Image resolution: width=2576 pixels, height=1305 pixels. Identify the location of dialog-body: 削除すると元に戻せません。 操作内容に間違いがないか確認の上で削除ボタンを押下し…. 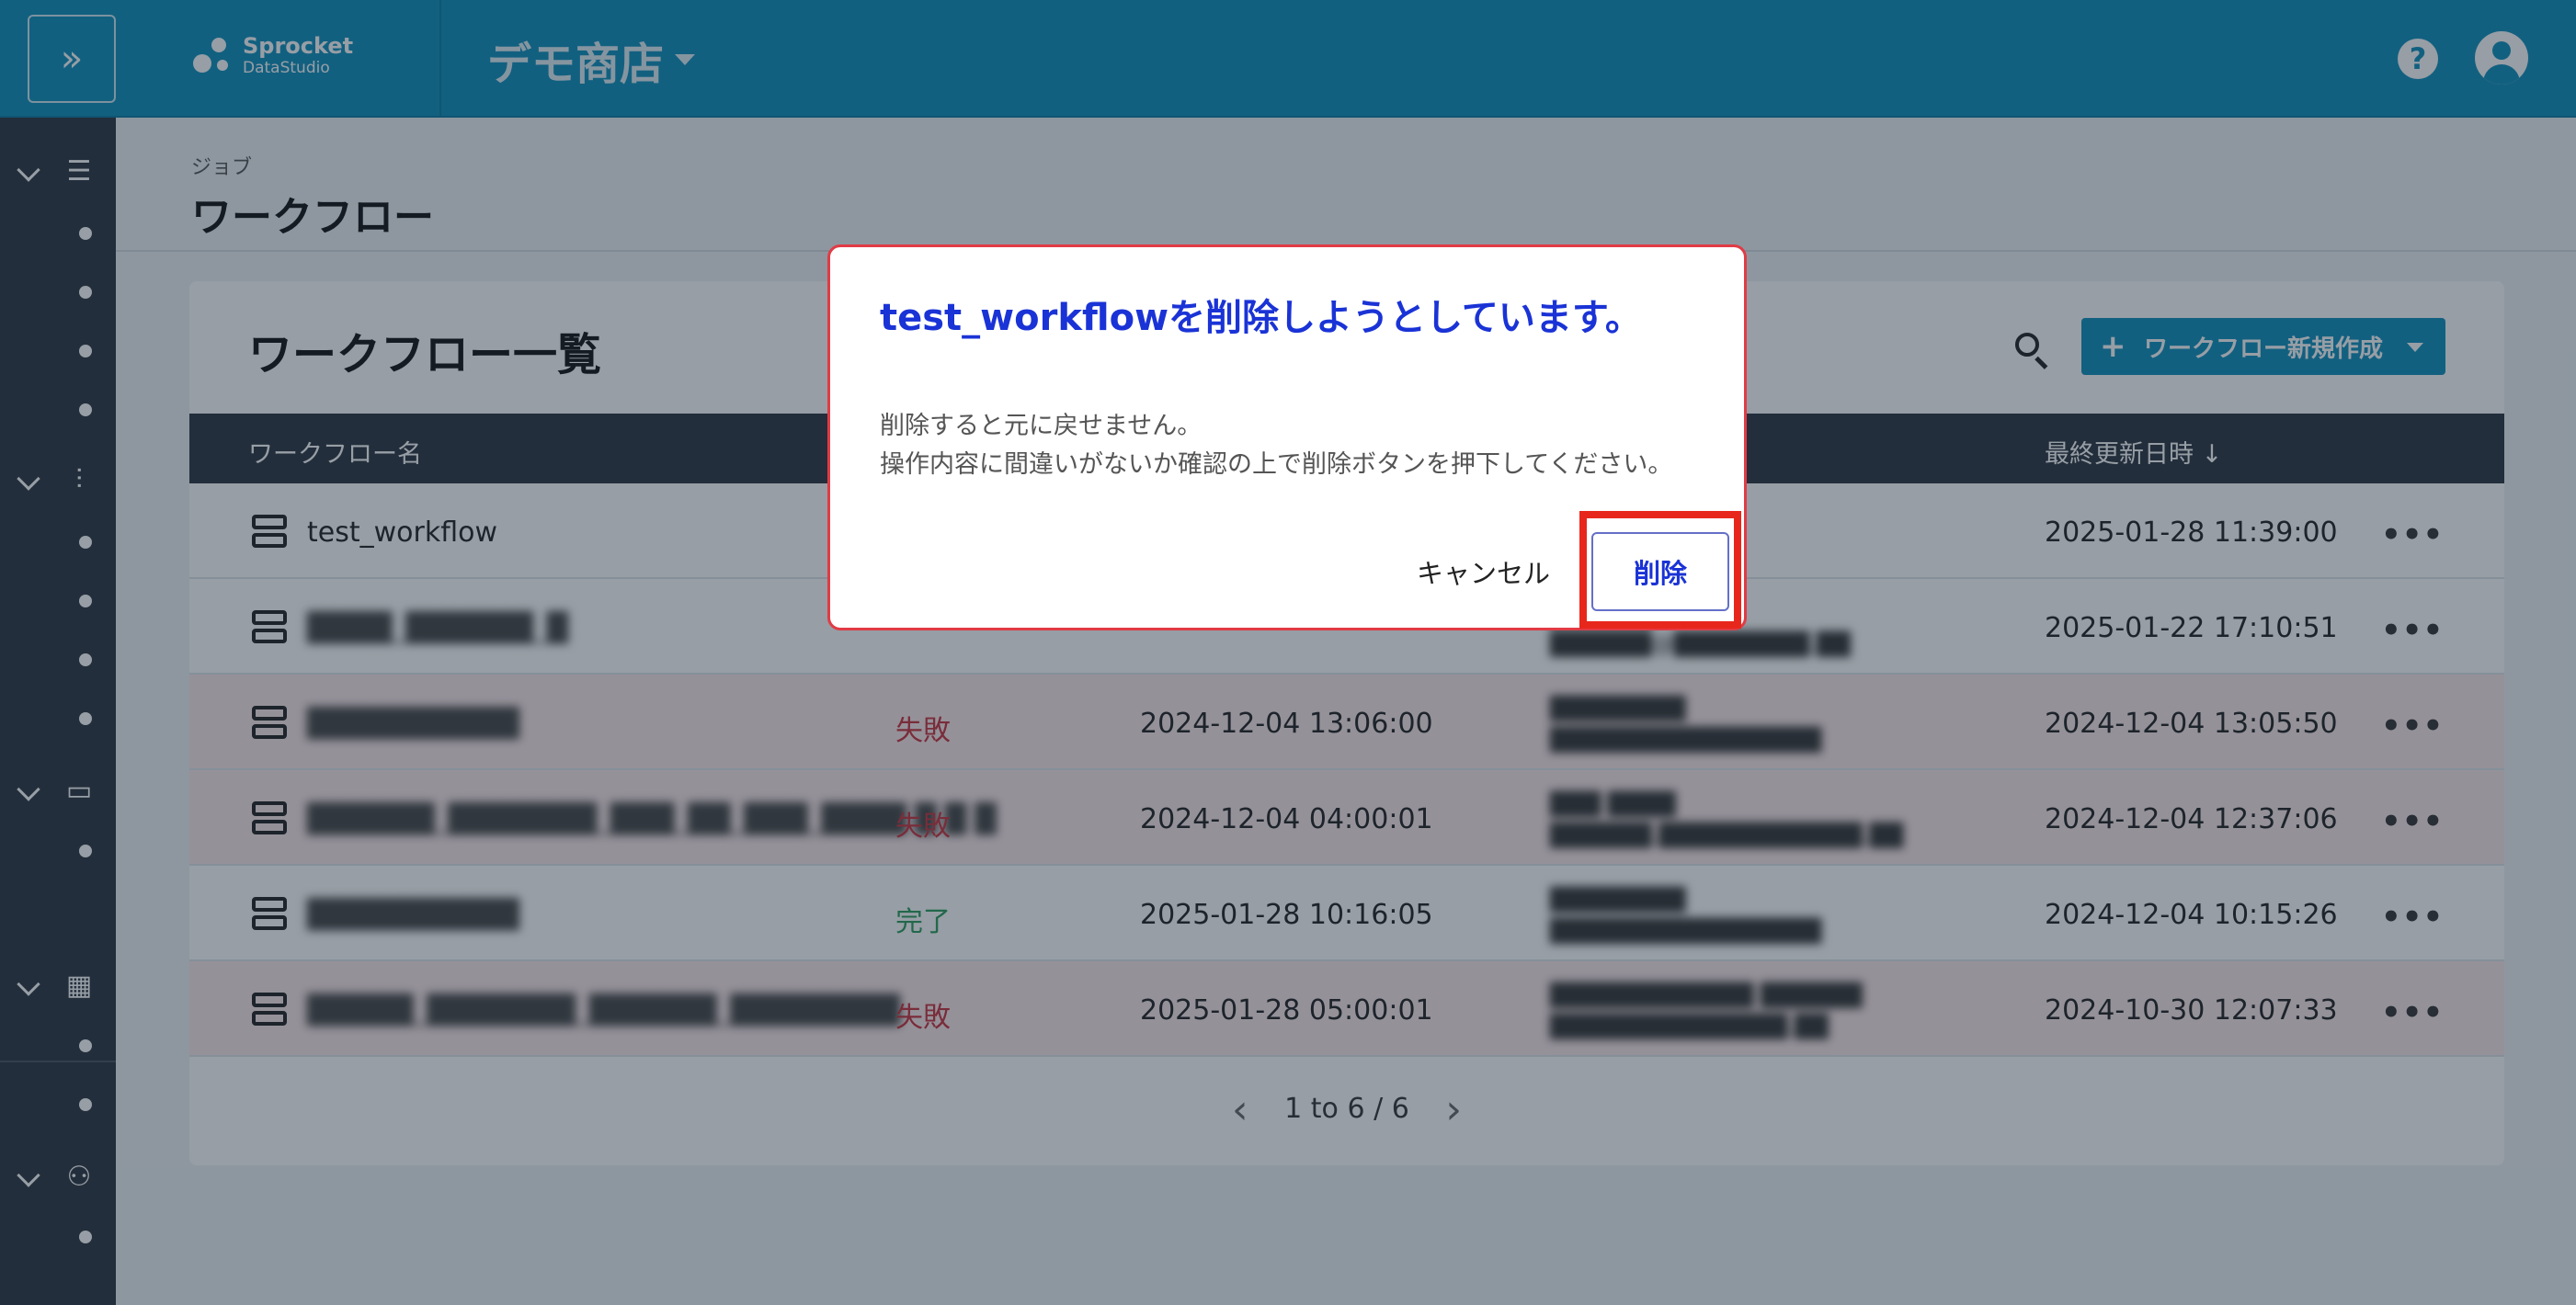
(1276, 446).